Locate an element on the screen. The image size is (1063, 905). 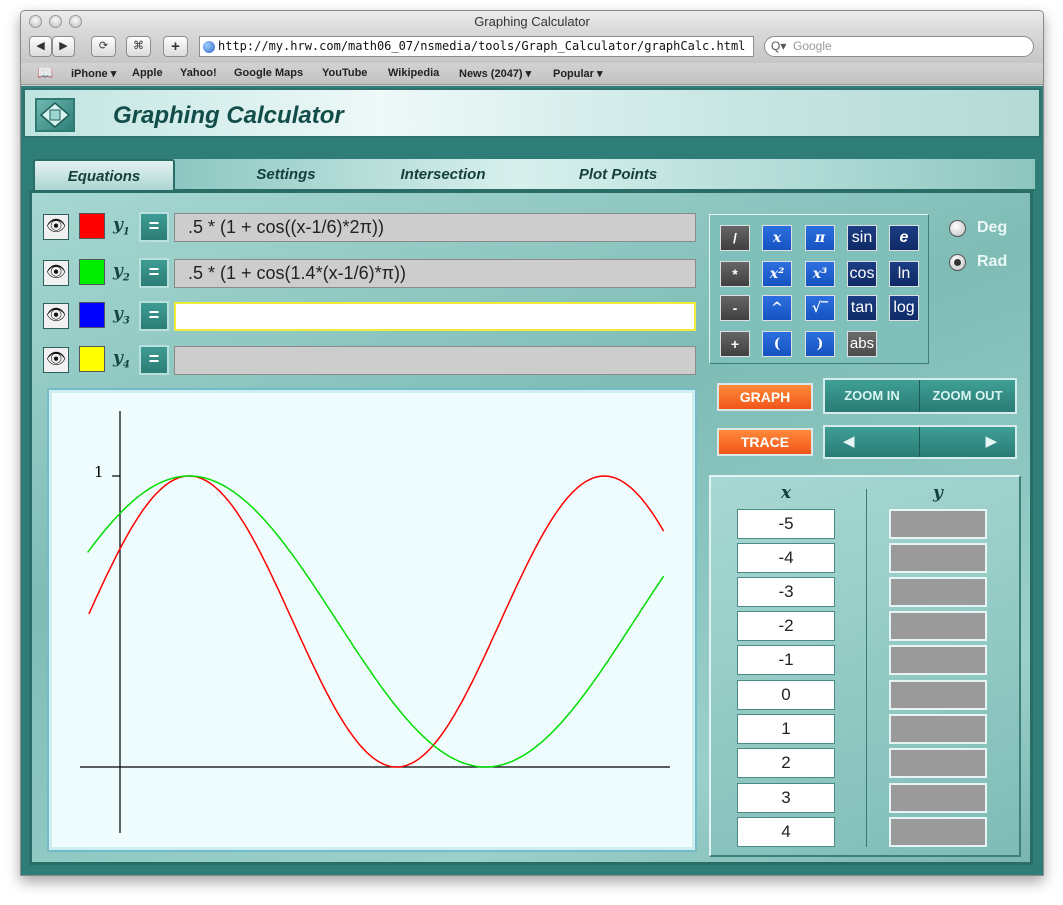
bookmark-wikipedia: Wikipedia is located at coordinates (413, 73).